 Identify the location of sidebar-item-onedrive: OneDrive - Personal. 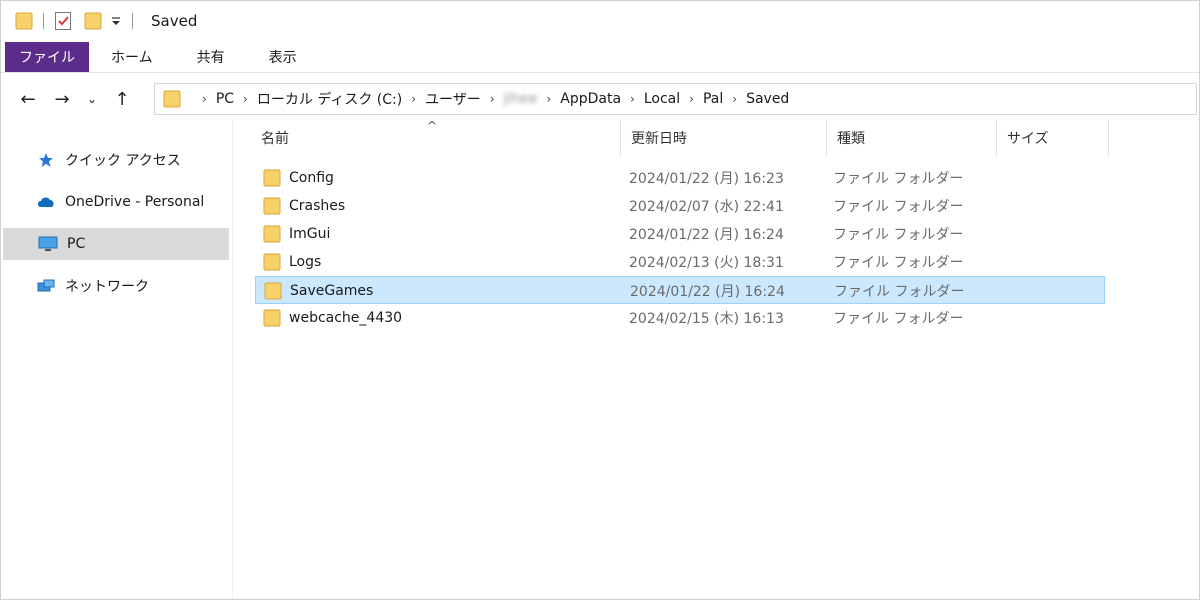
(115, 202).